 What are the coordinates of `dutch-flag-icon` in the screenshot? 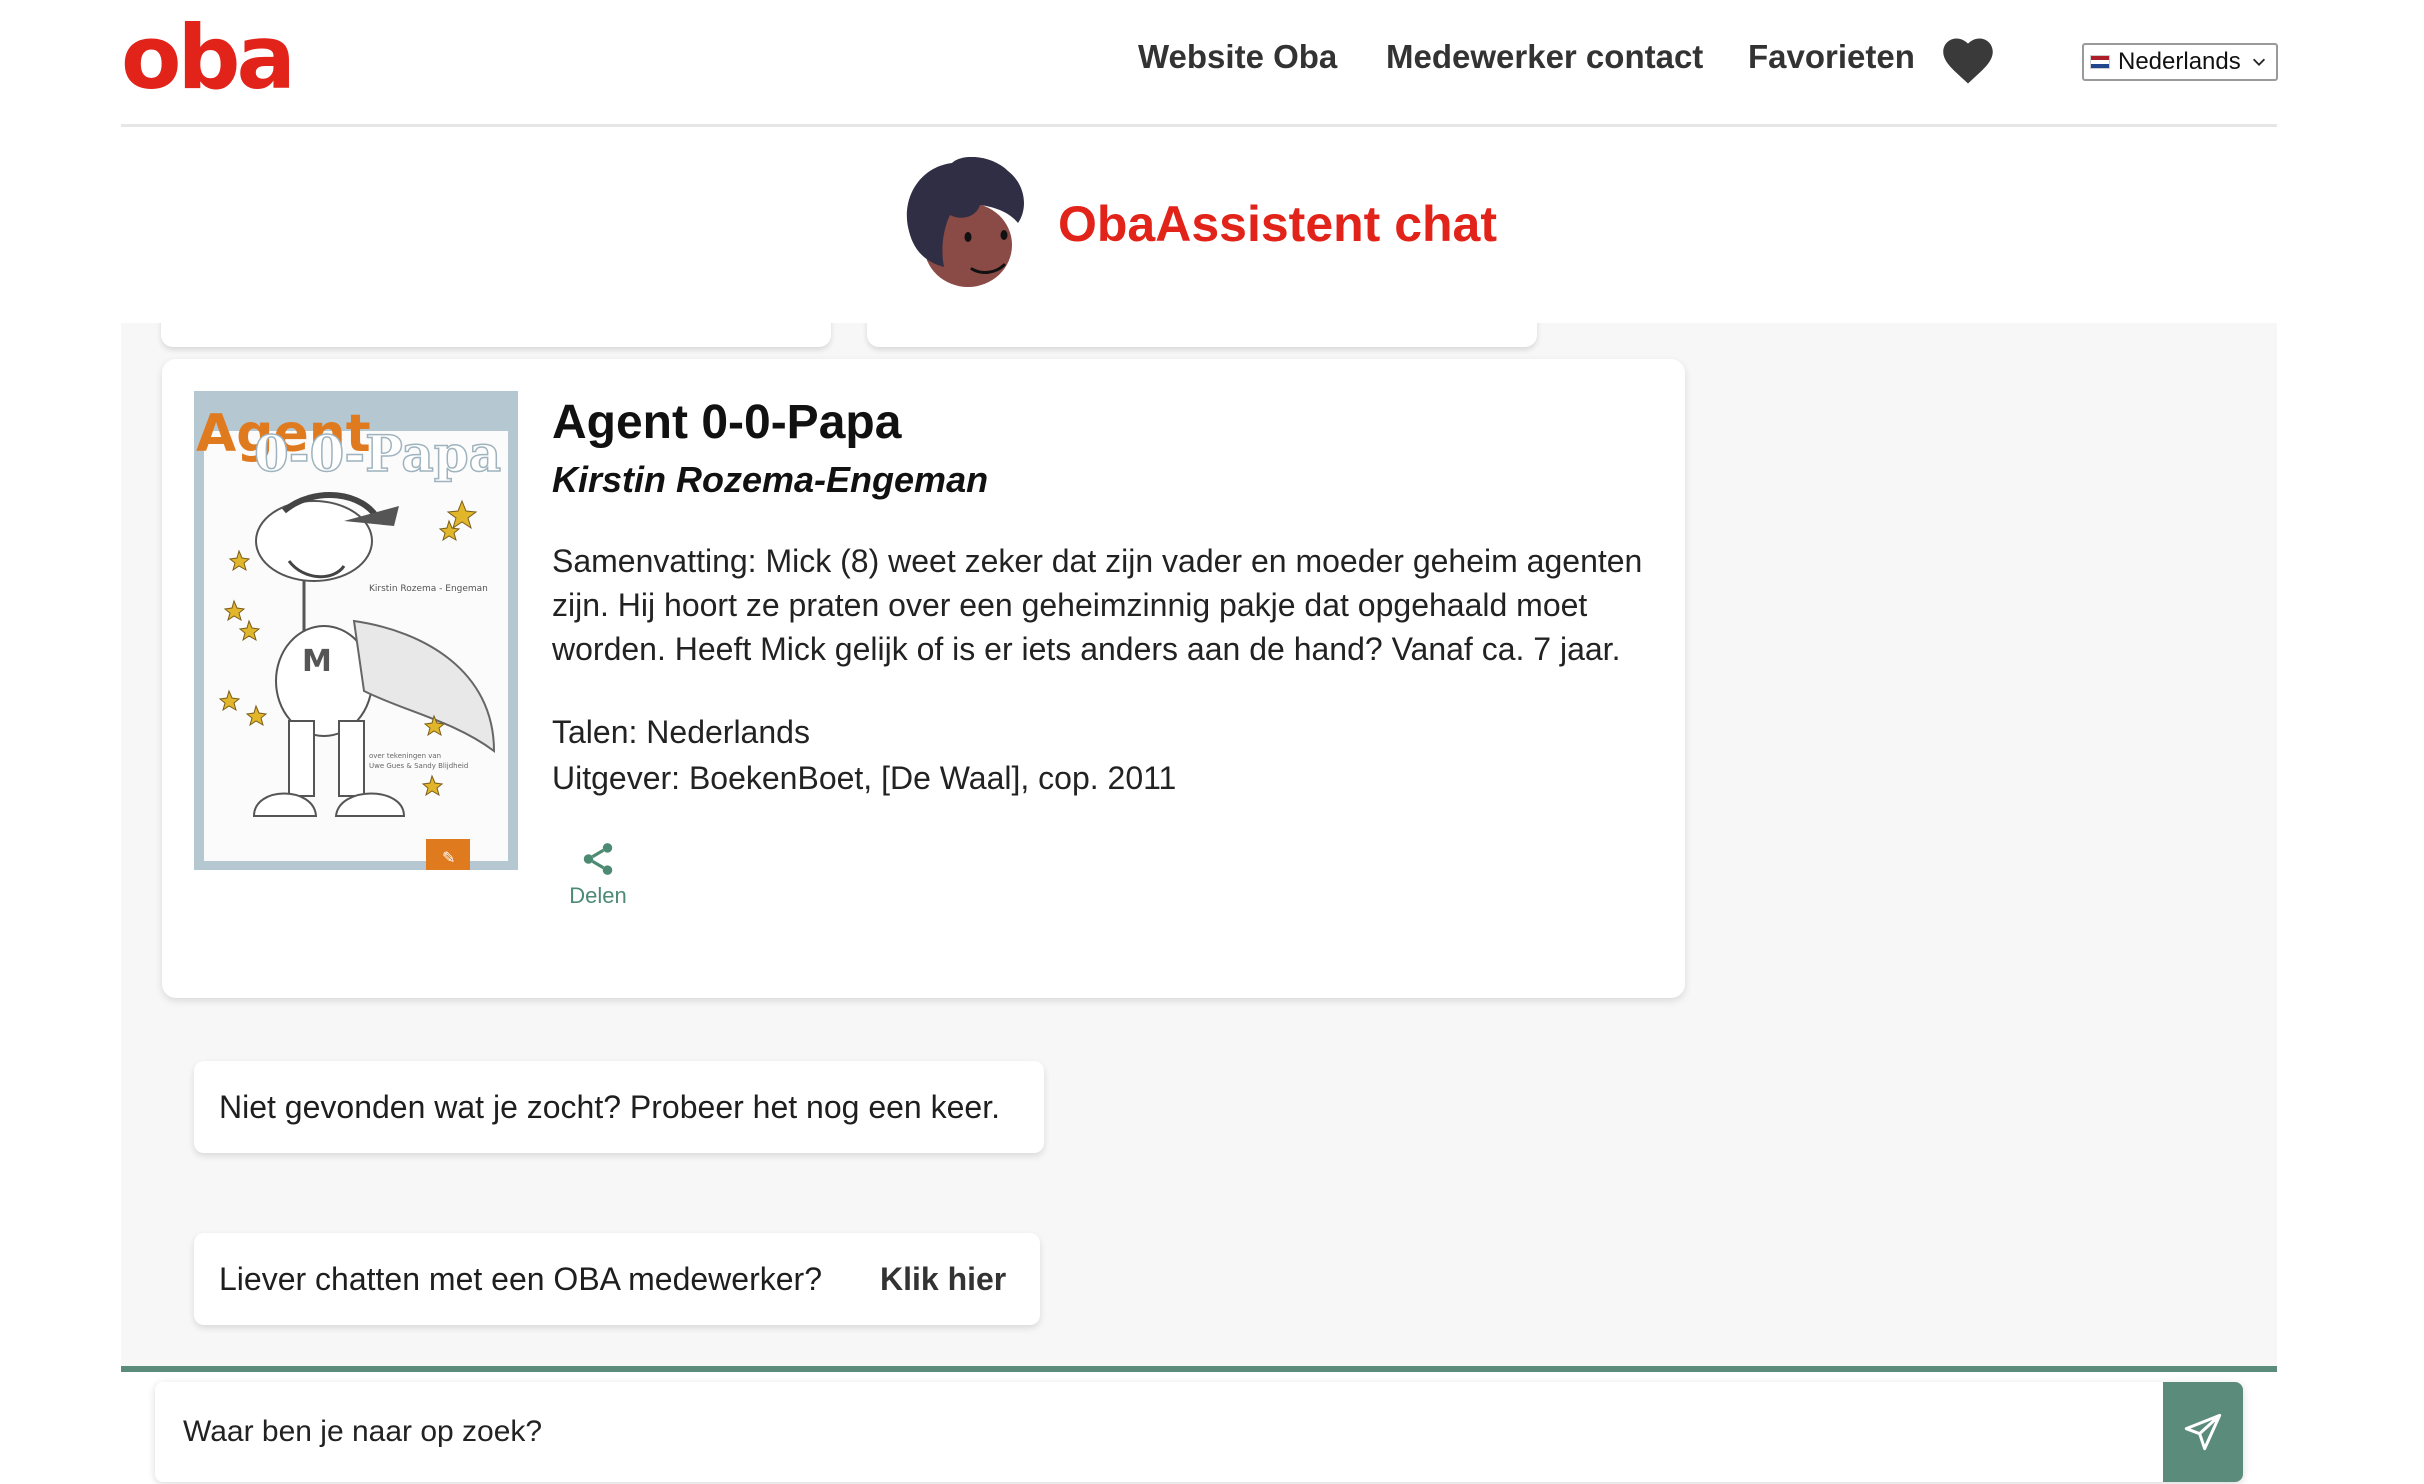 It's located at (2100, 62).